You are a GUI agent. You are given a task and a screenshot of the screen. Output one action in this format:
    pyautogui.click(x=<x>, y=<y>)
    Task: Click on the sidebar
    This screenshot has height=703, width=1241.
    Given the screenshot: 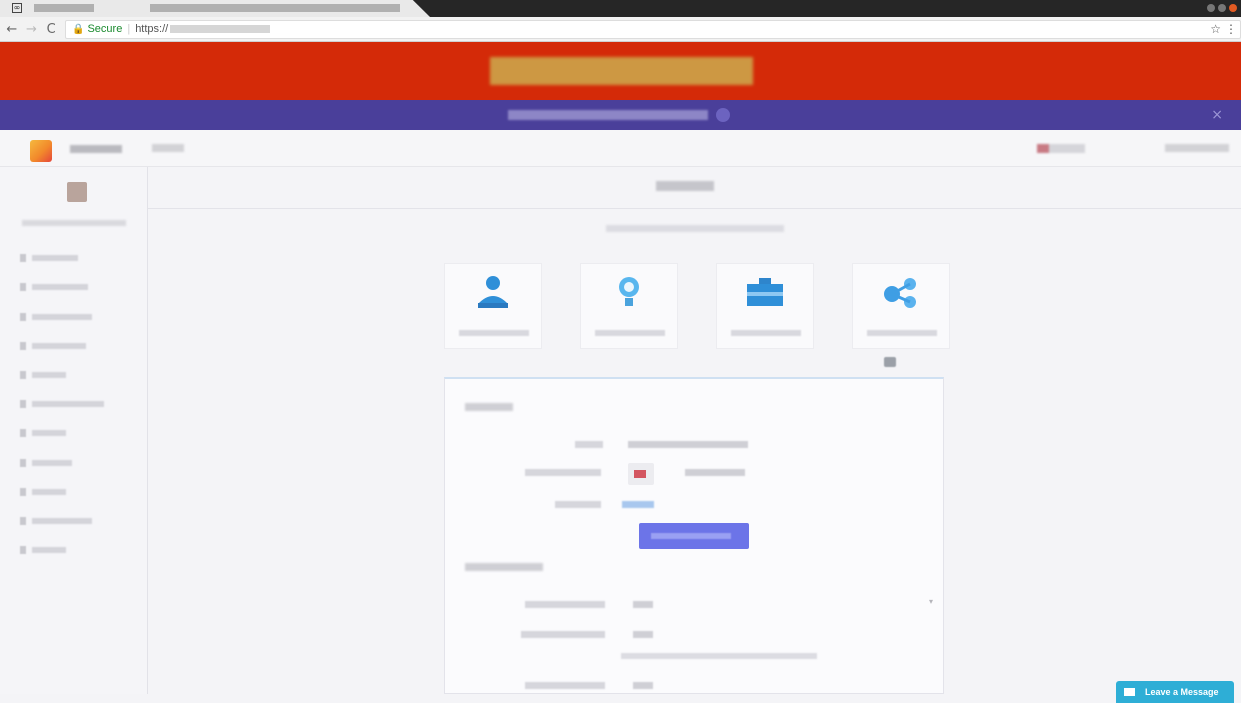 What is the action you would take?
    pyautogui.click(x=74, y=430)
    